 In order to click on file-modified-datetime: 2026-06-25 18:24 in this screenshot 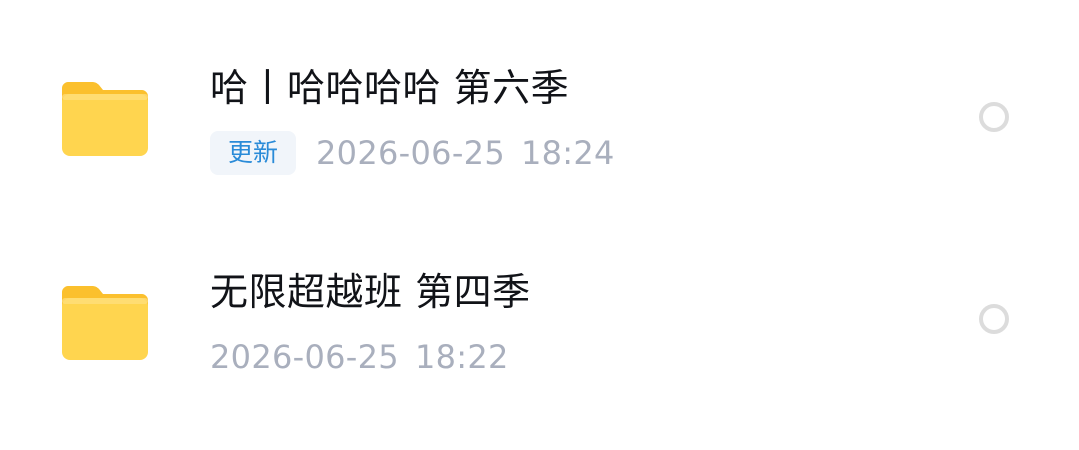, I will do `click(465, 153)`.